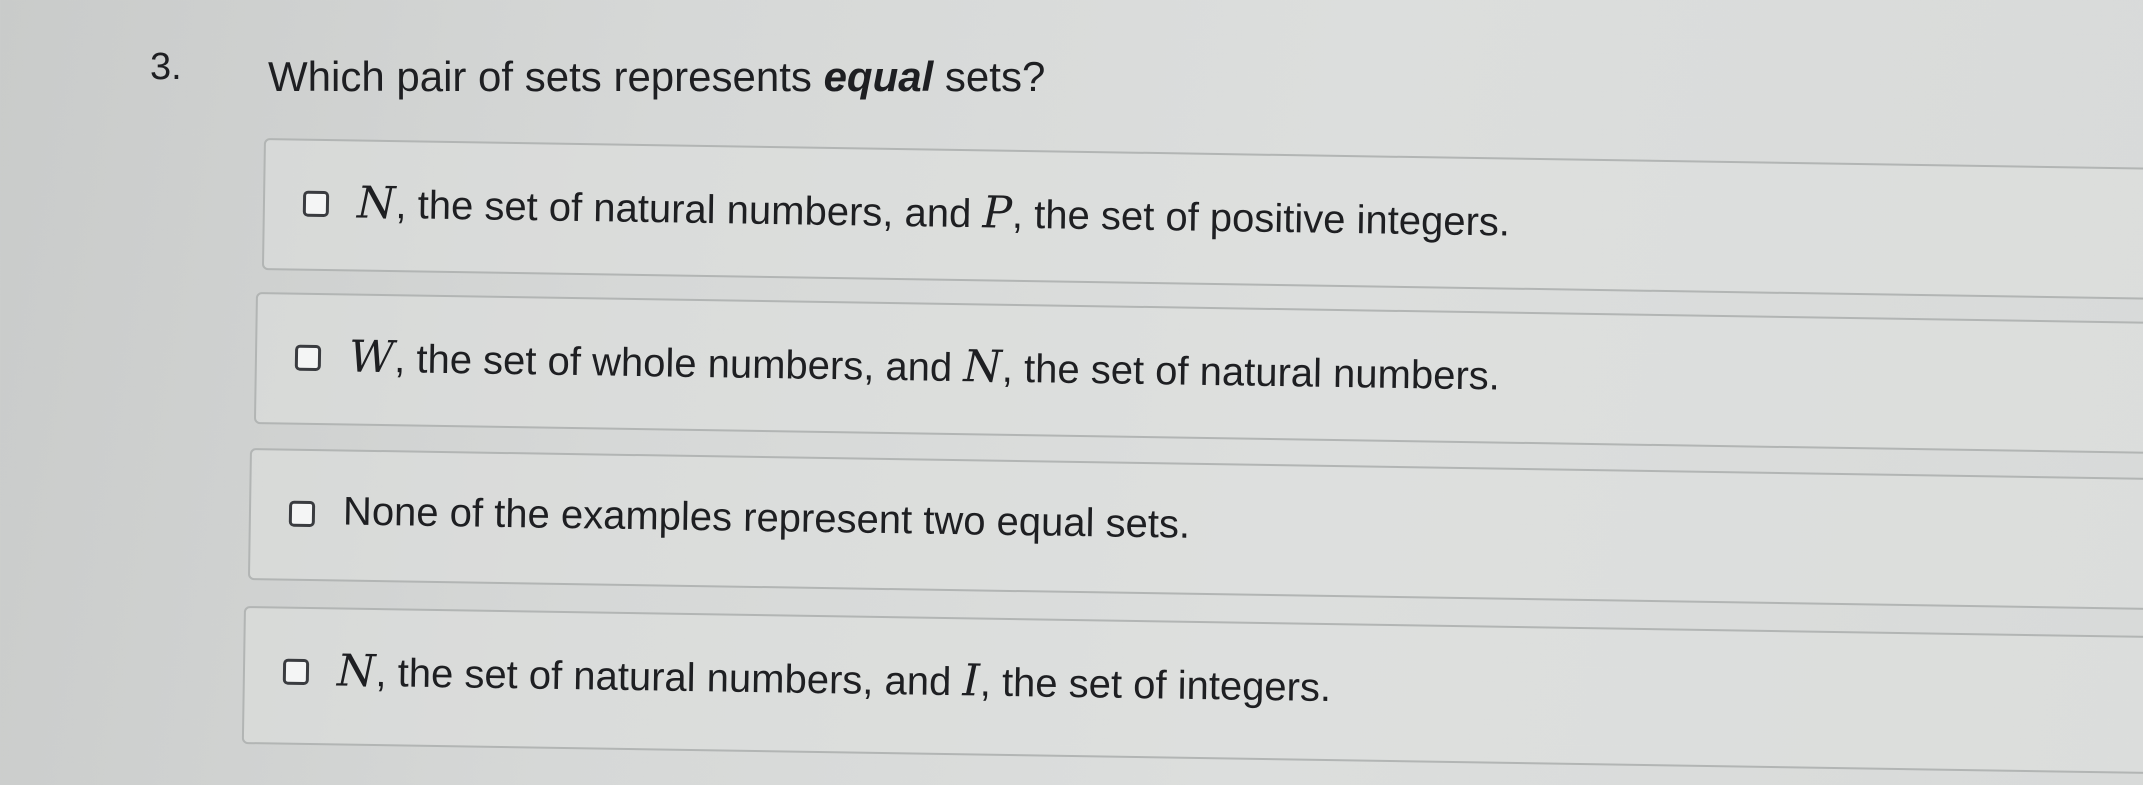  What do you see at coordinates (678, 364) in the screenshot?
I see `option-text: , the set of whole numbers, and` at bounding box center [678, 364].